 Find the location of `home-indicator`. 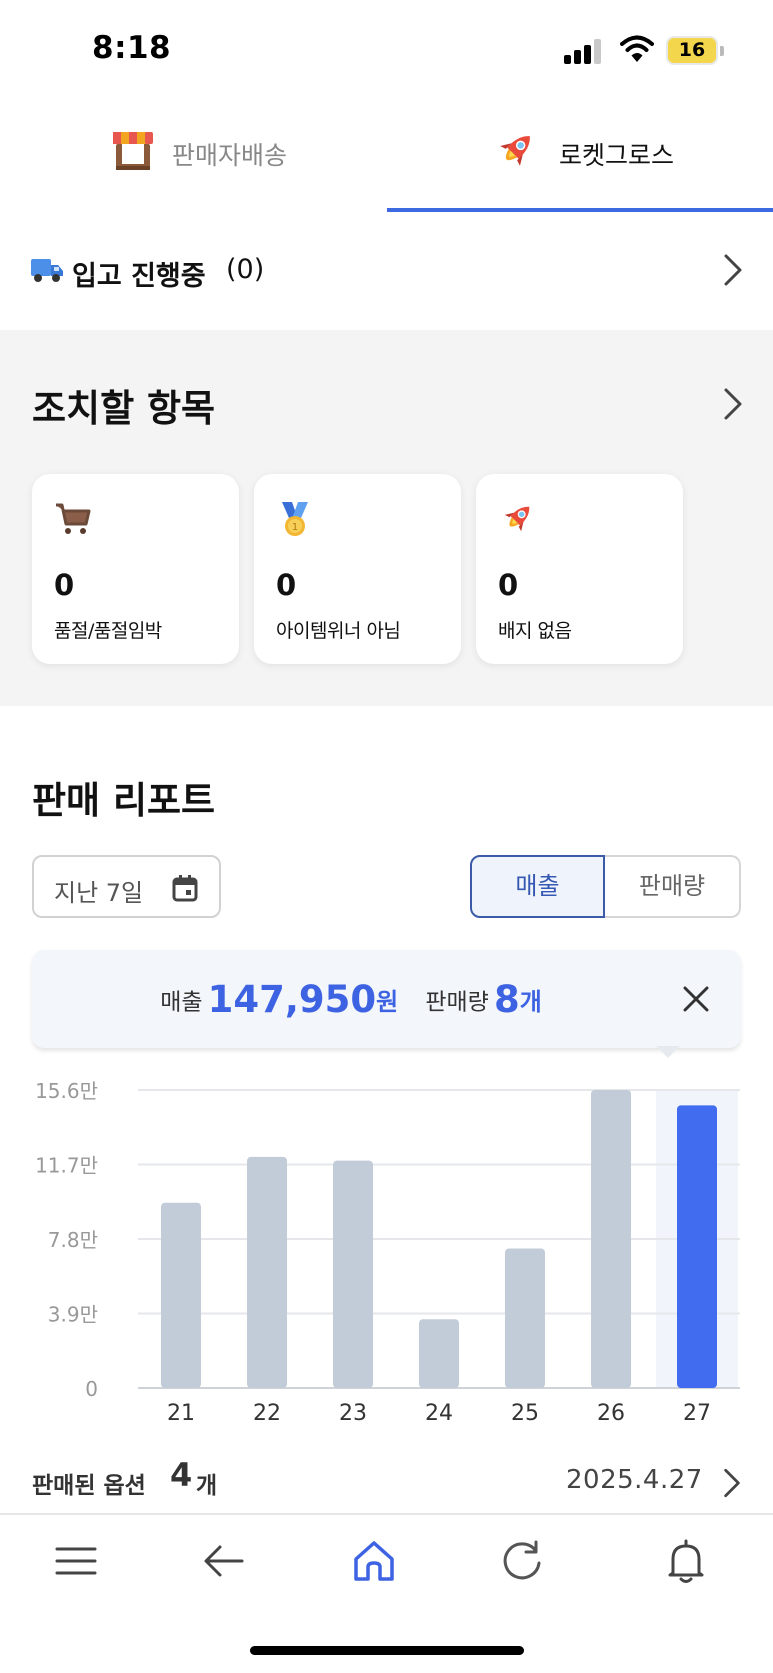

home-indicator is located at coordinates (387, 1650).